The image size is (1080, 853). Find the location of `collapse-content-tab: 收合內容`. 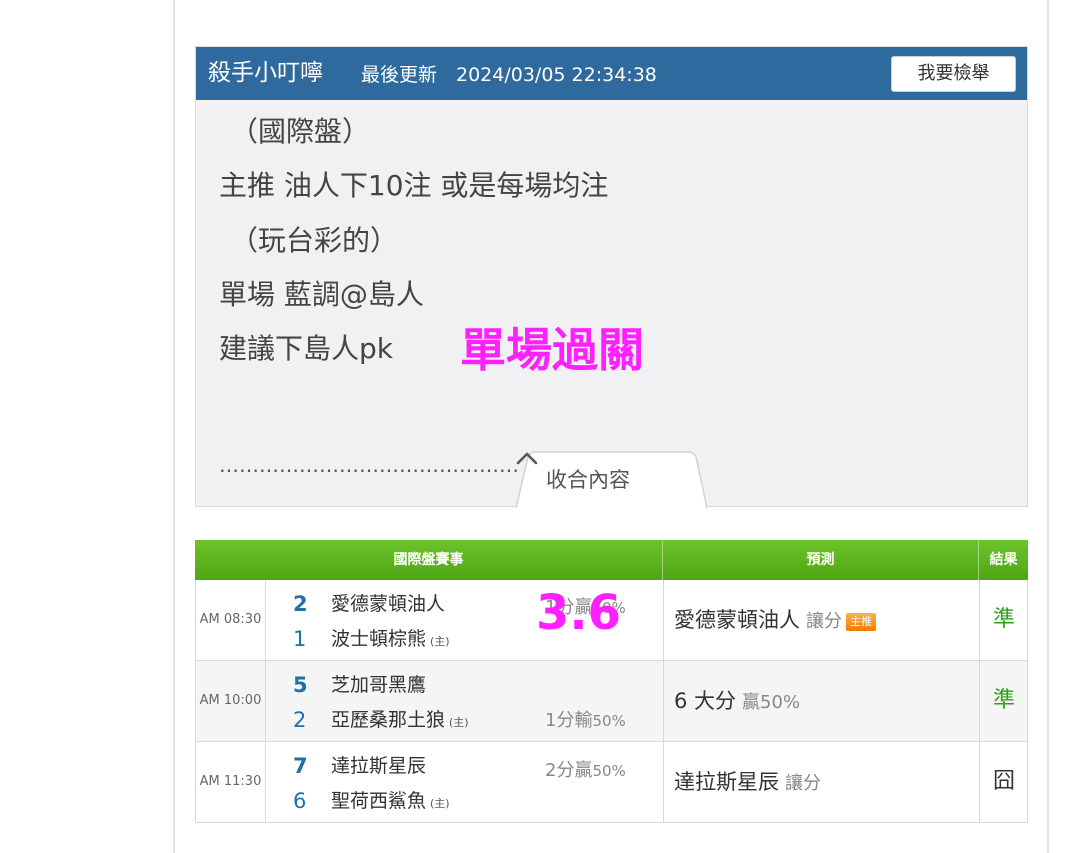

collapse-content-tab: 收合內容 is located at coordinates (612, 480).